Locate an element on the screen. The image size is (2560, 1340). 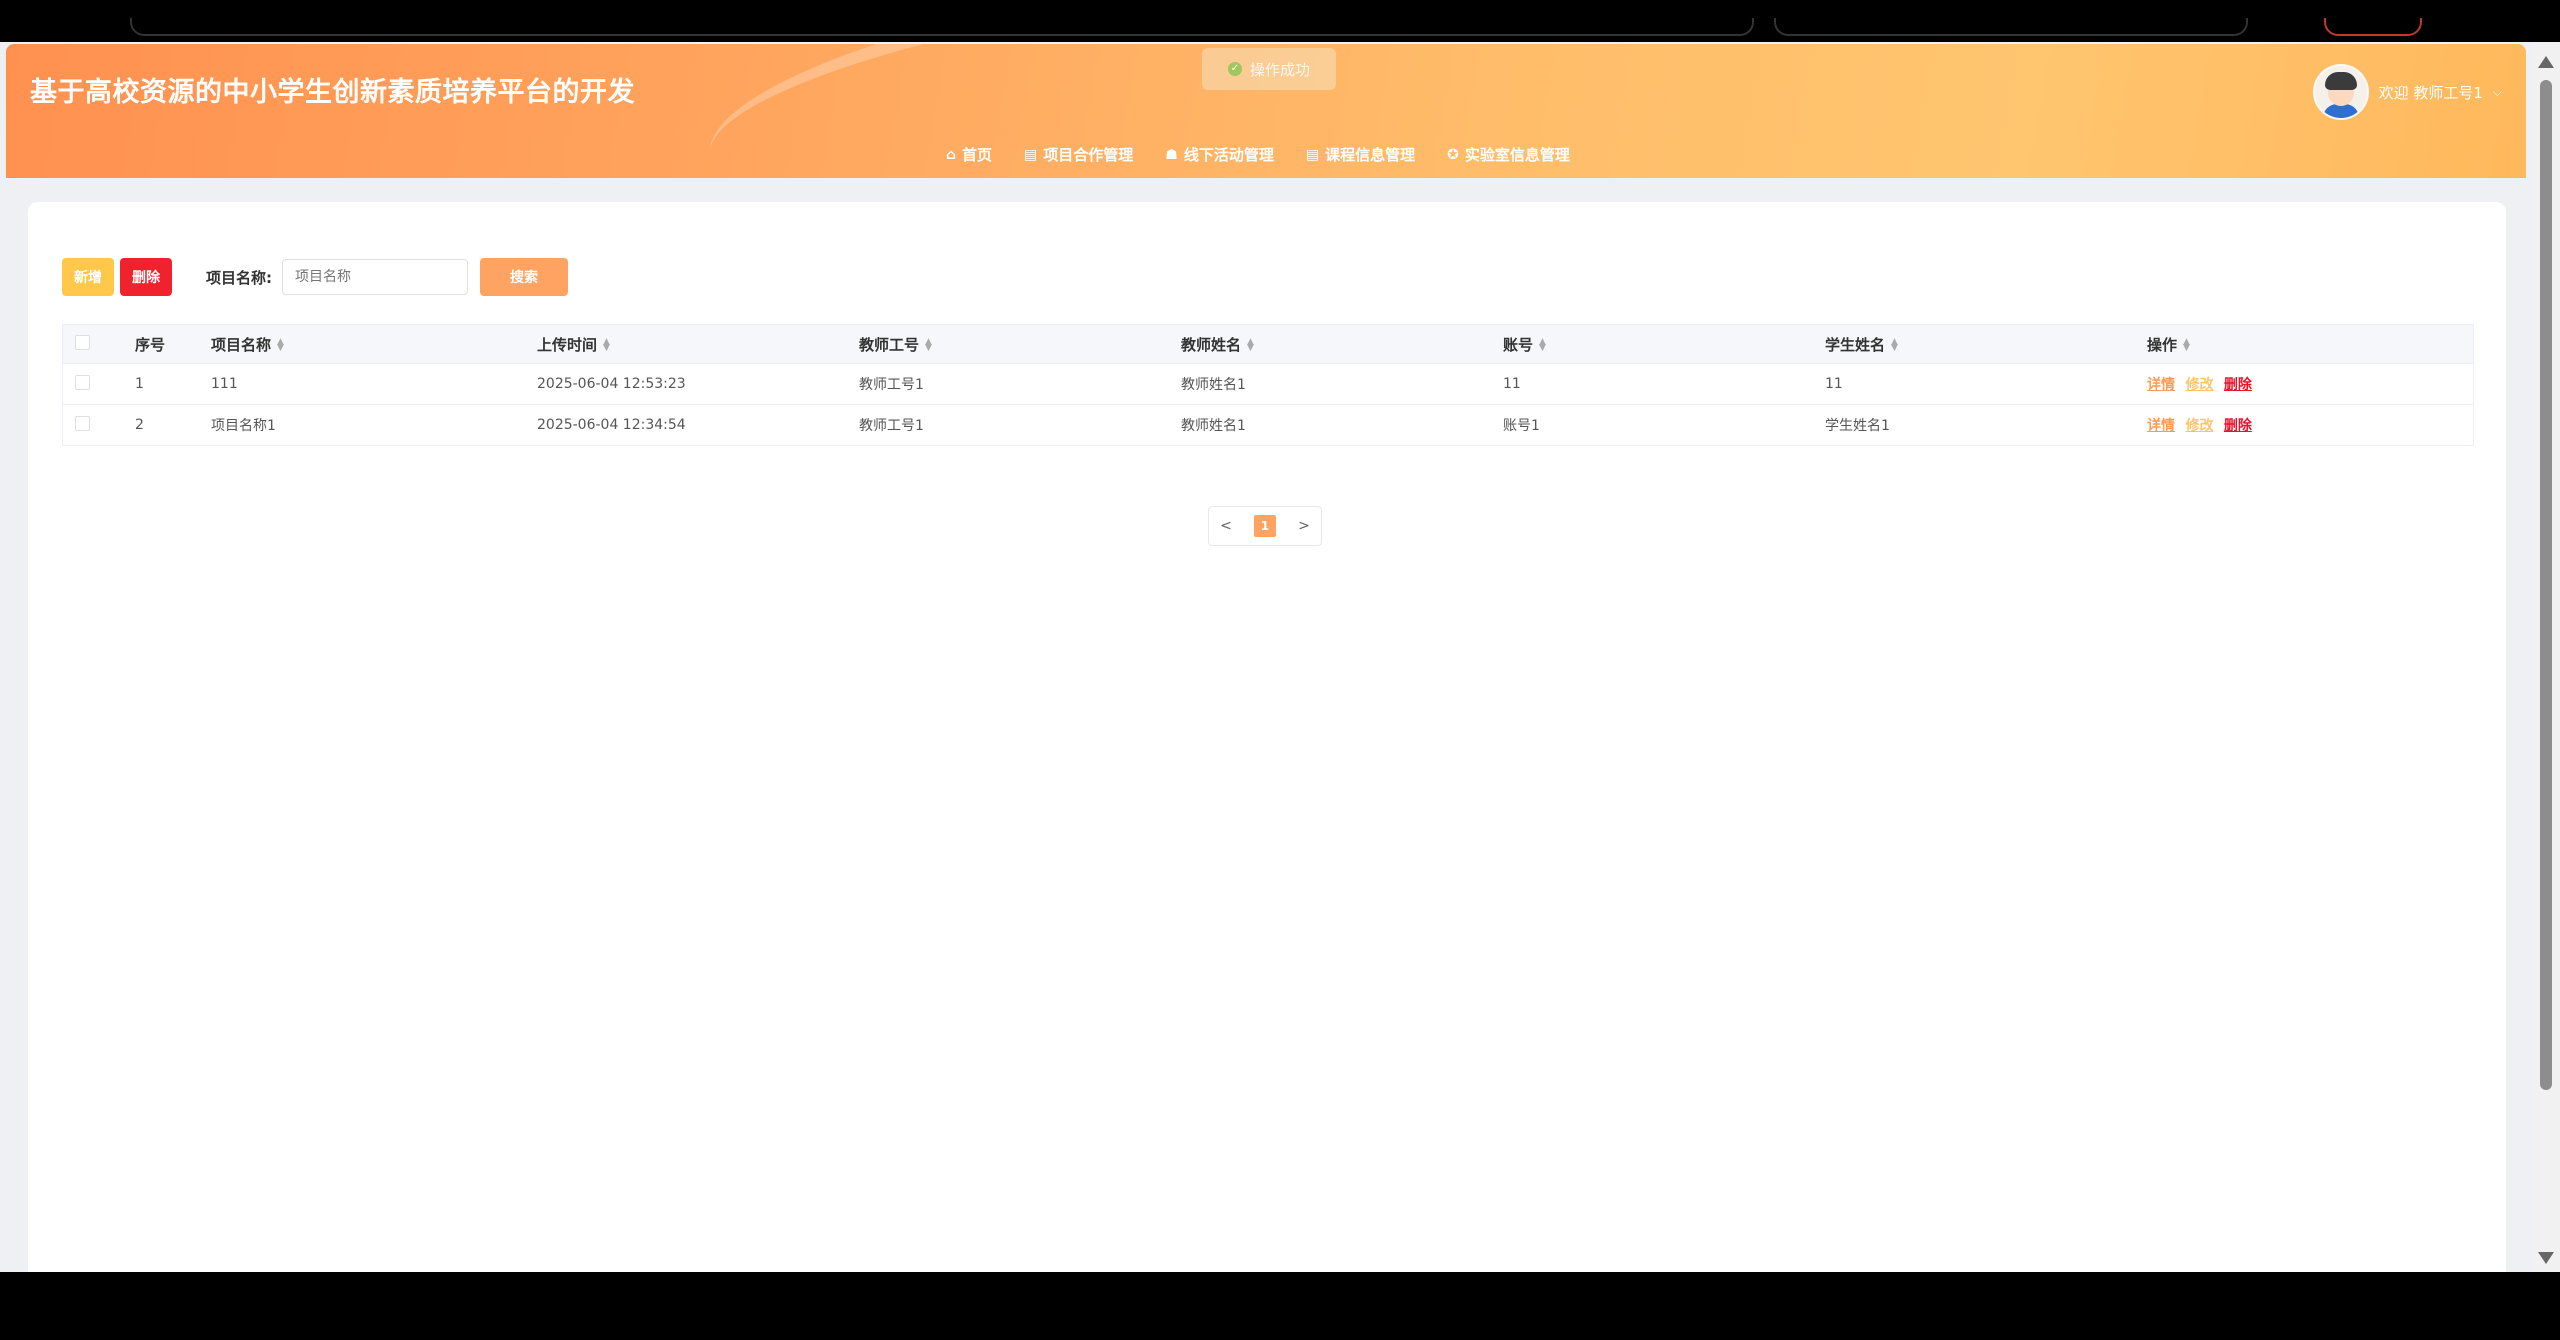
page-number-current: 1 is located at coordinates (1264, 526).